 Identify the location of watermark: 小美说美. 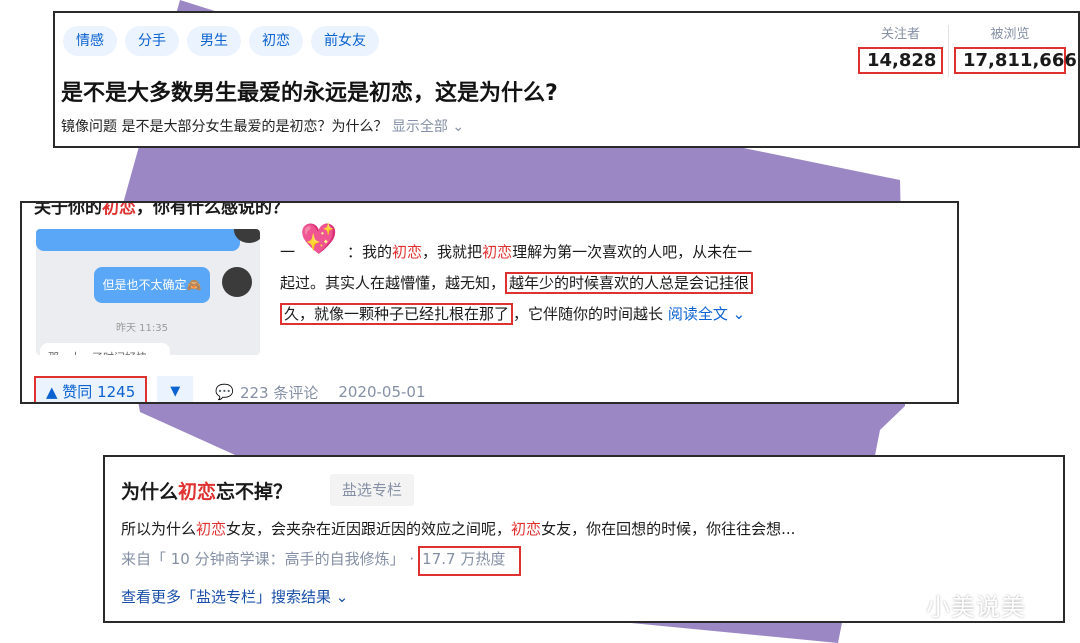
(976, 607).